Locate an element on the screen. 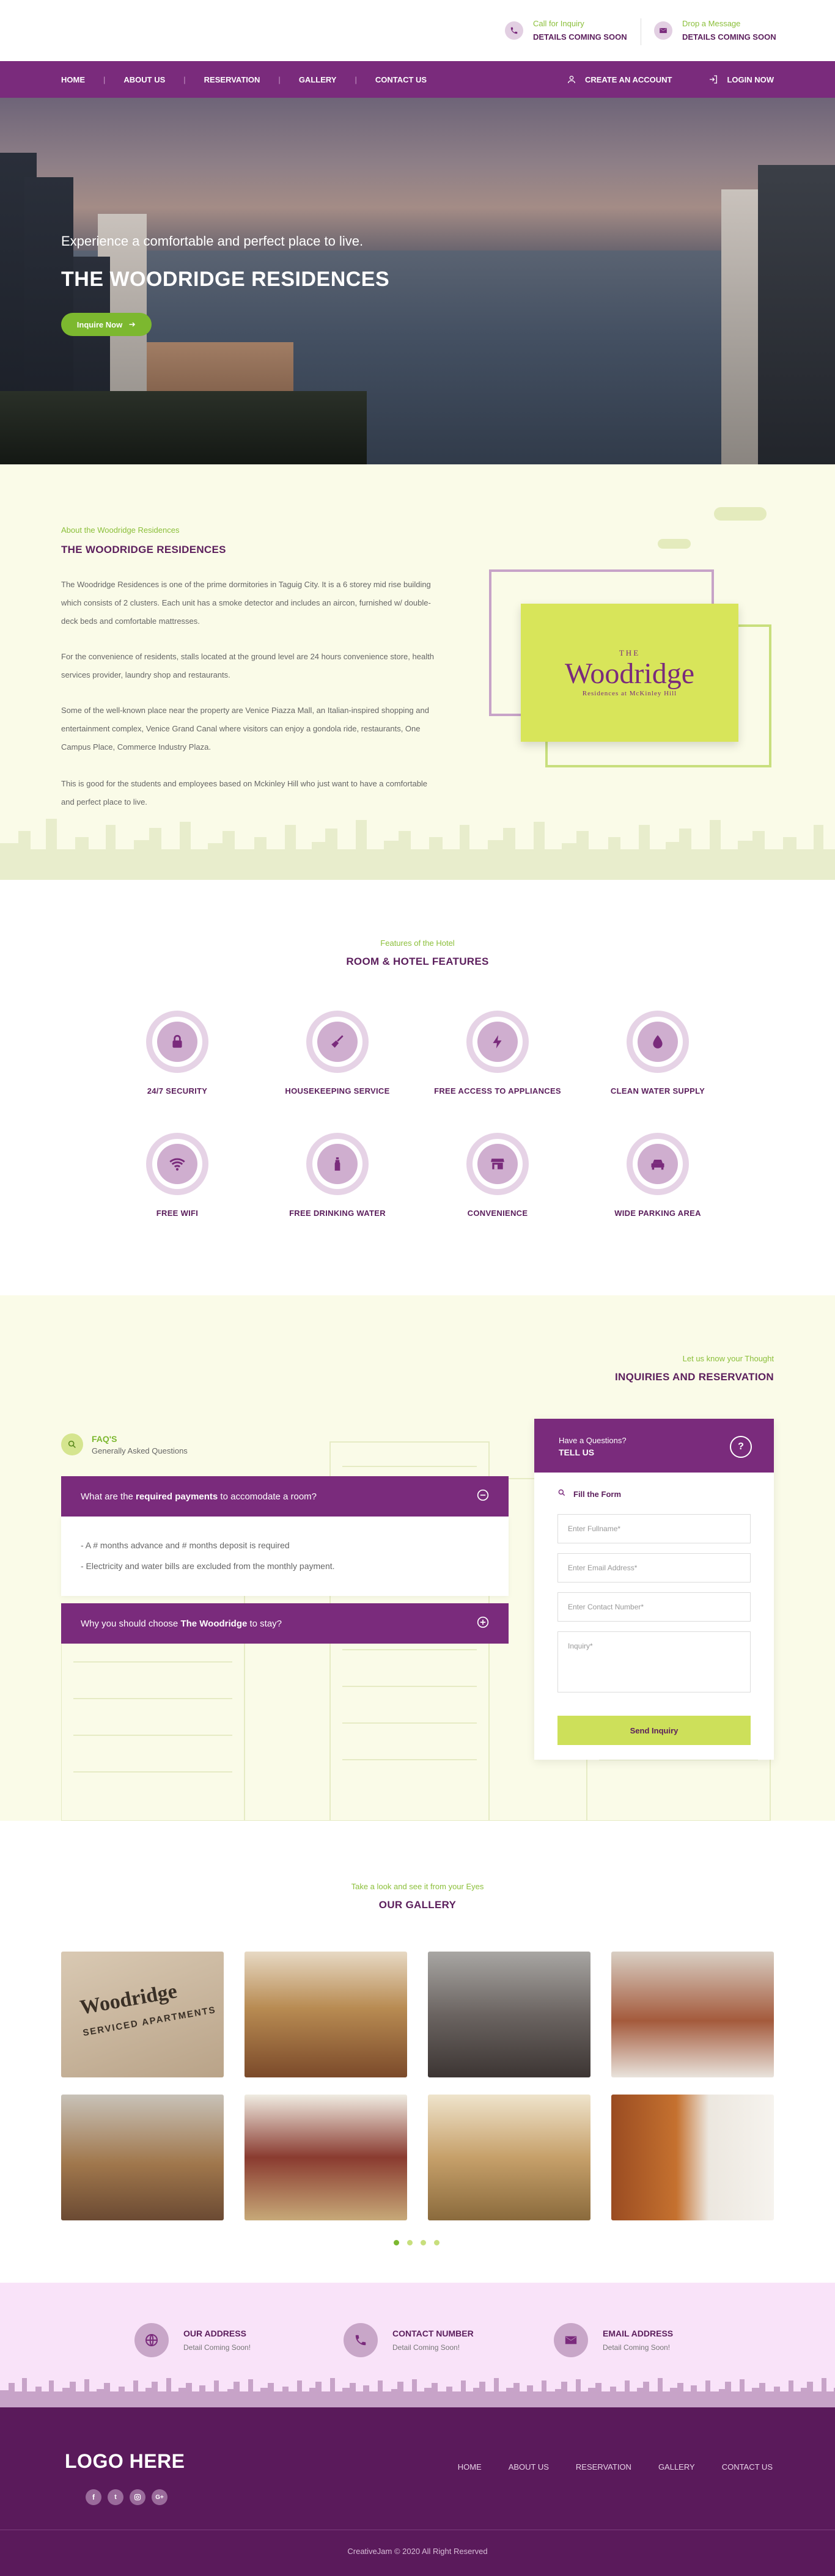 Image resolution: width=835 pixels, height=2576 pixels. feature-housekeeping: HOUSEKEEPING SERVICE is located at coordinates (337, 1053).